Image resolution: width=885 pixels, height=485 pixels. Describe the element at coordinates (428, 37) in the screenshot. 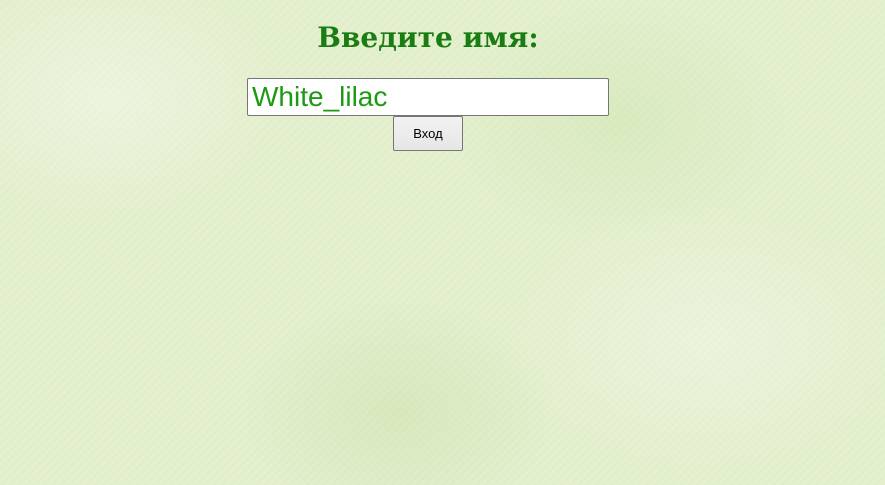

I see `page-title: Введите имя:` at that location.